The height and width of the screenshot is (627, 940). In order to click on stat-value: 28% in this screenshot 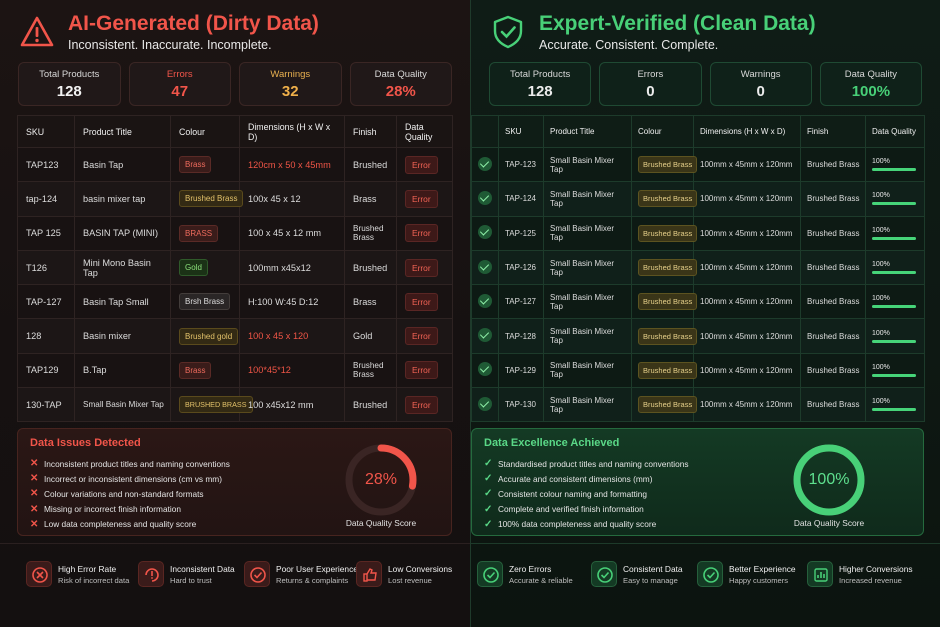, I will do `click(400, 91)`.